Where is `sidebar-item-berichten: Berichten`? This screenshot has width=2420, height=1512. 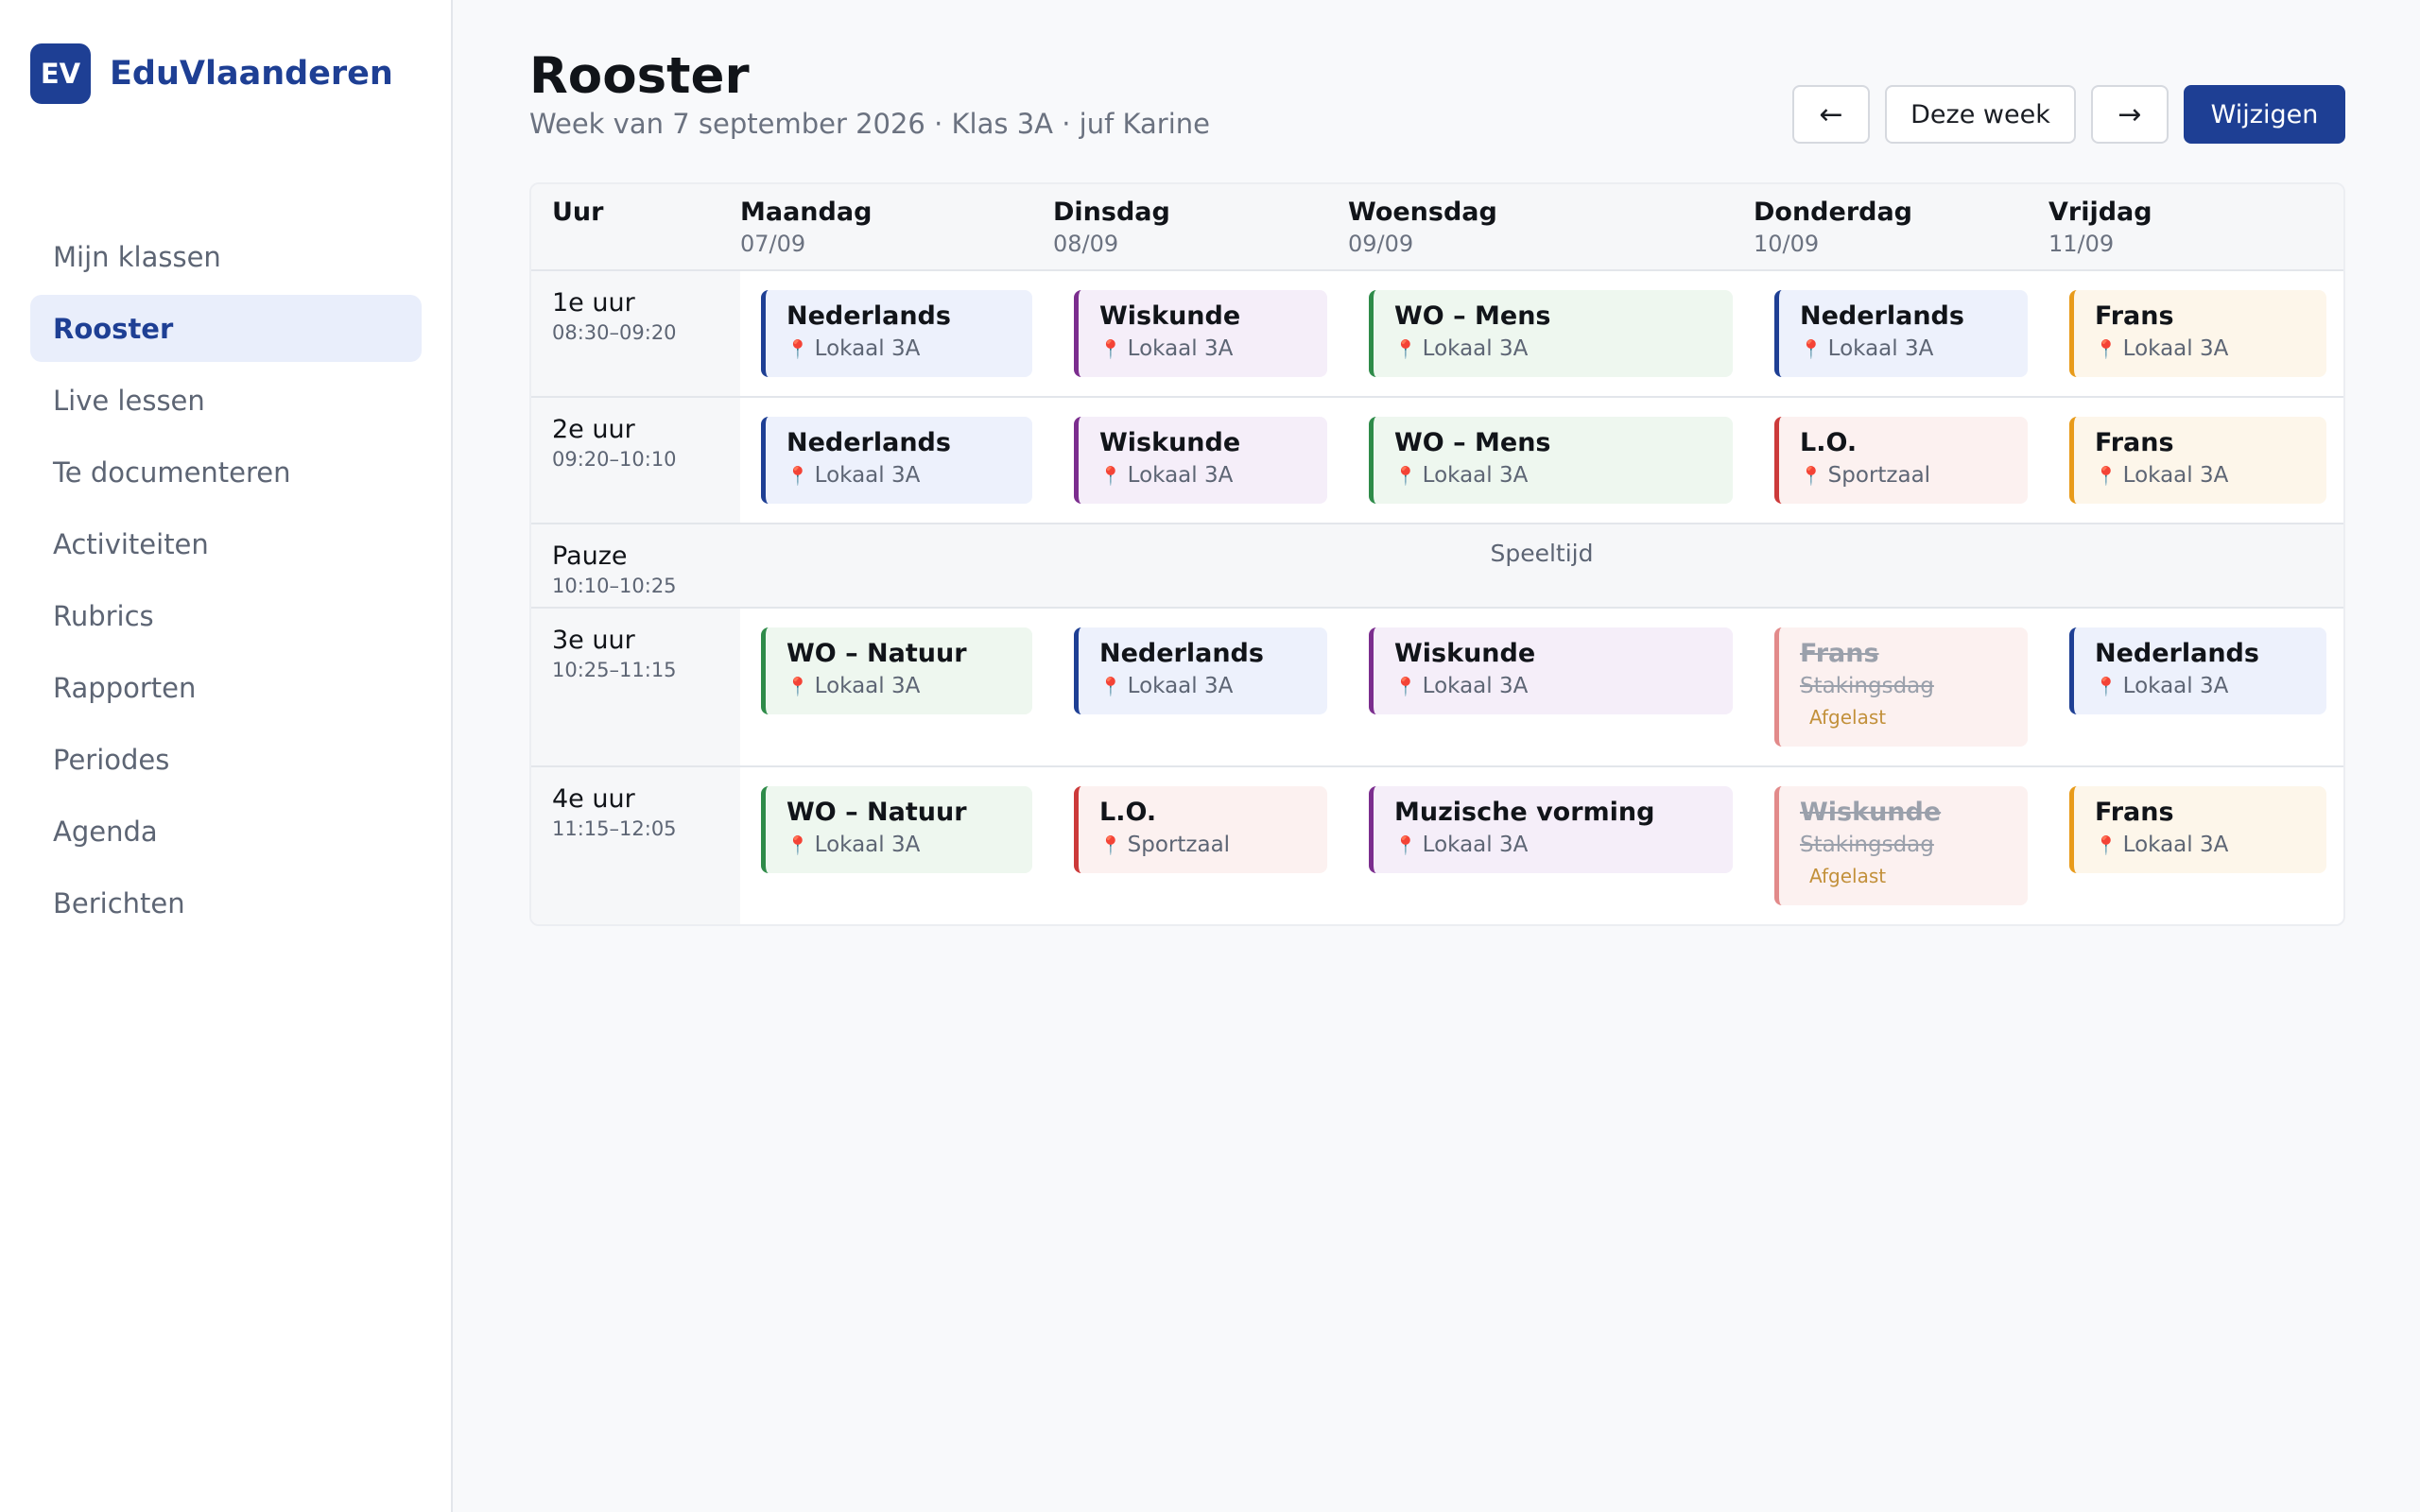
sidebar-item-berichten: Berichten is located at coordinates (226, 902).